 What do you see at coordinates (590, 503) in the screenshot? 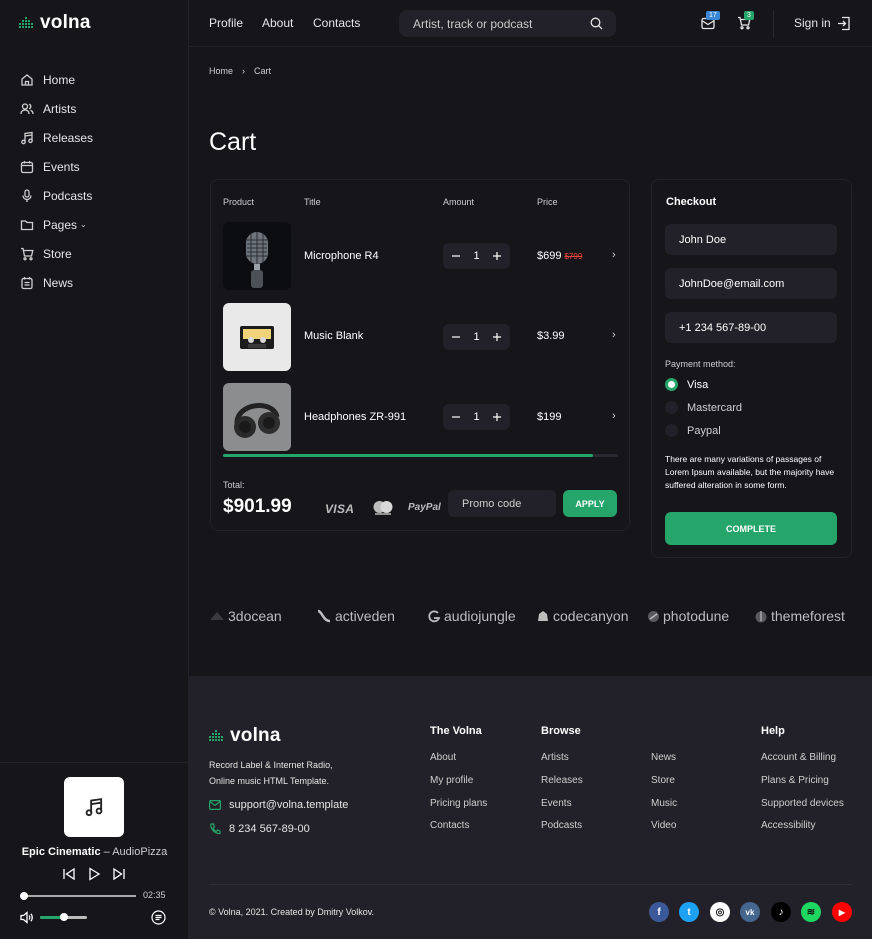
I see `apply-button: APPLY` at bounding box center [590, 503].